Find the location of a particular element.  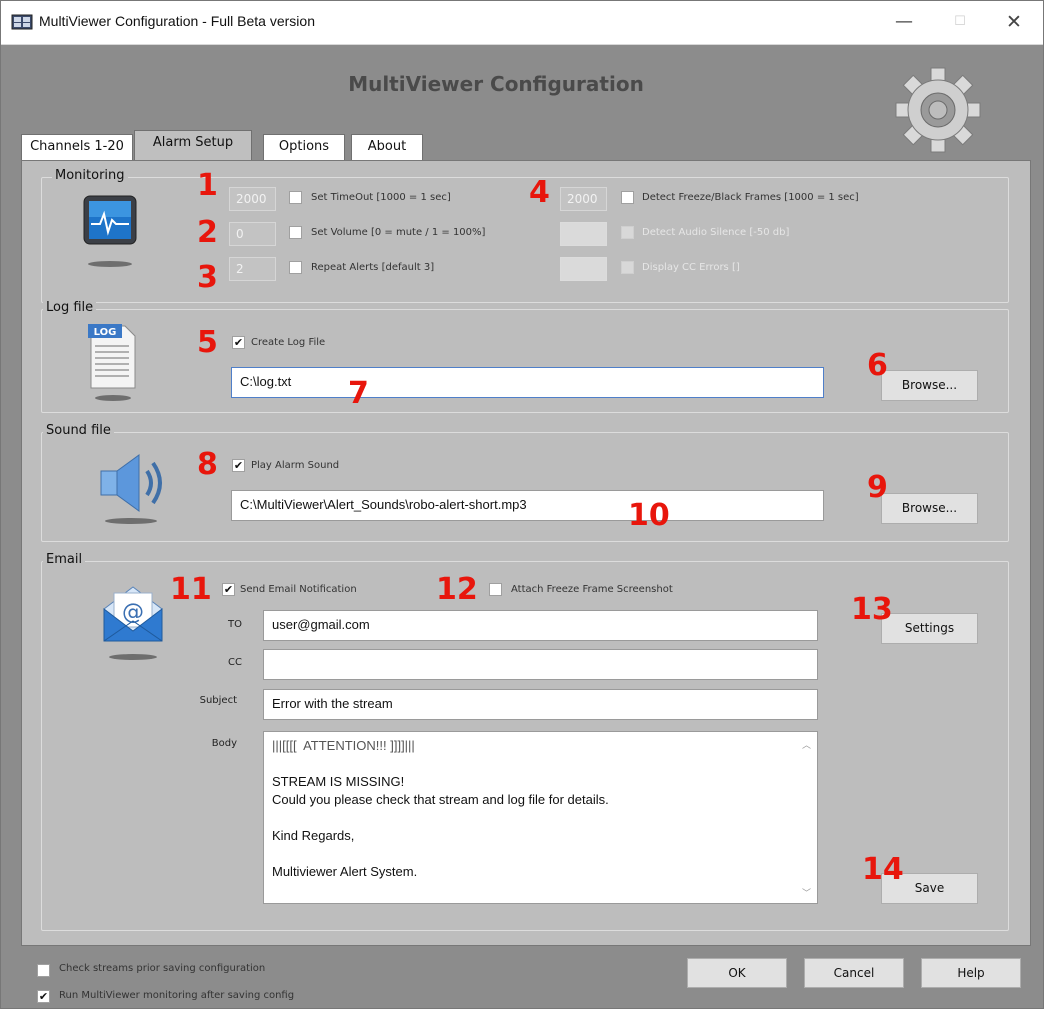

create-log-label: Create Log File is located at coordinates (288, 342).